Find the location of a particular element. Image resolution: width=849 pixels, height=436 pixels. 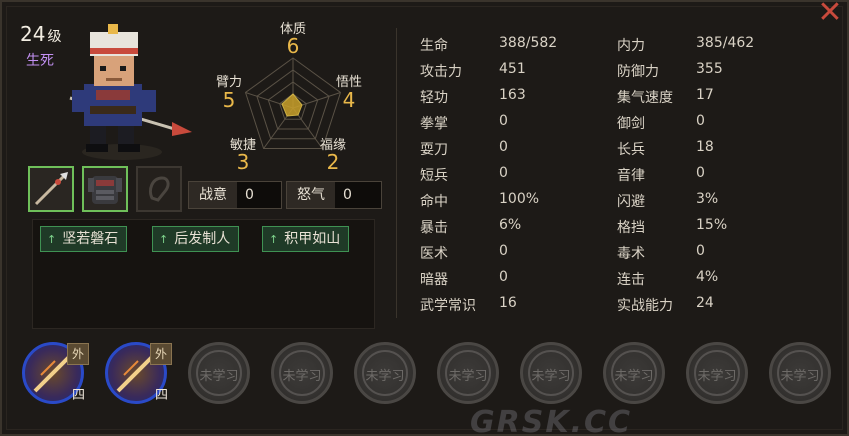

attr-label: 武学常识 is located at coordinates (448, 306).